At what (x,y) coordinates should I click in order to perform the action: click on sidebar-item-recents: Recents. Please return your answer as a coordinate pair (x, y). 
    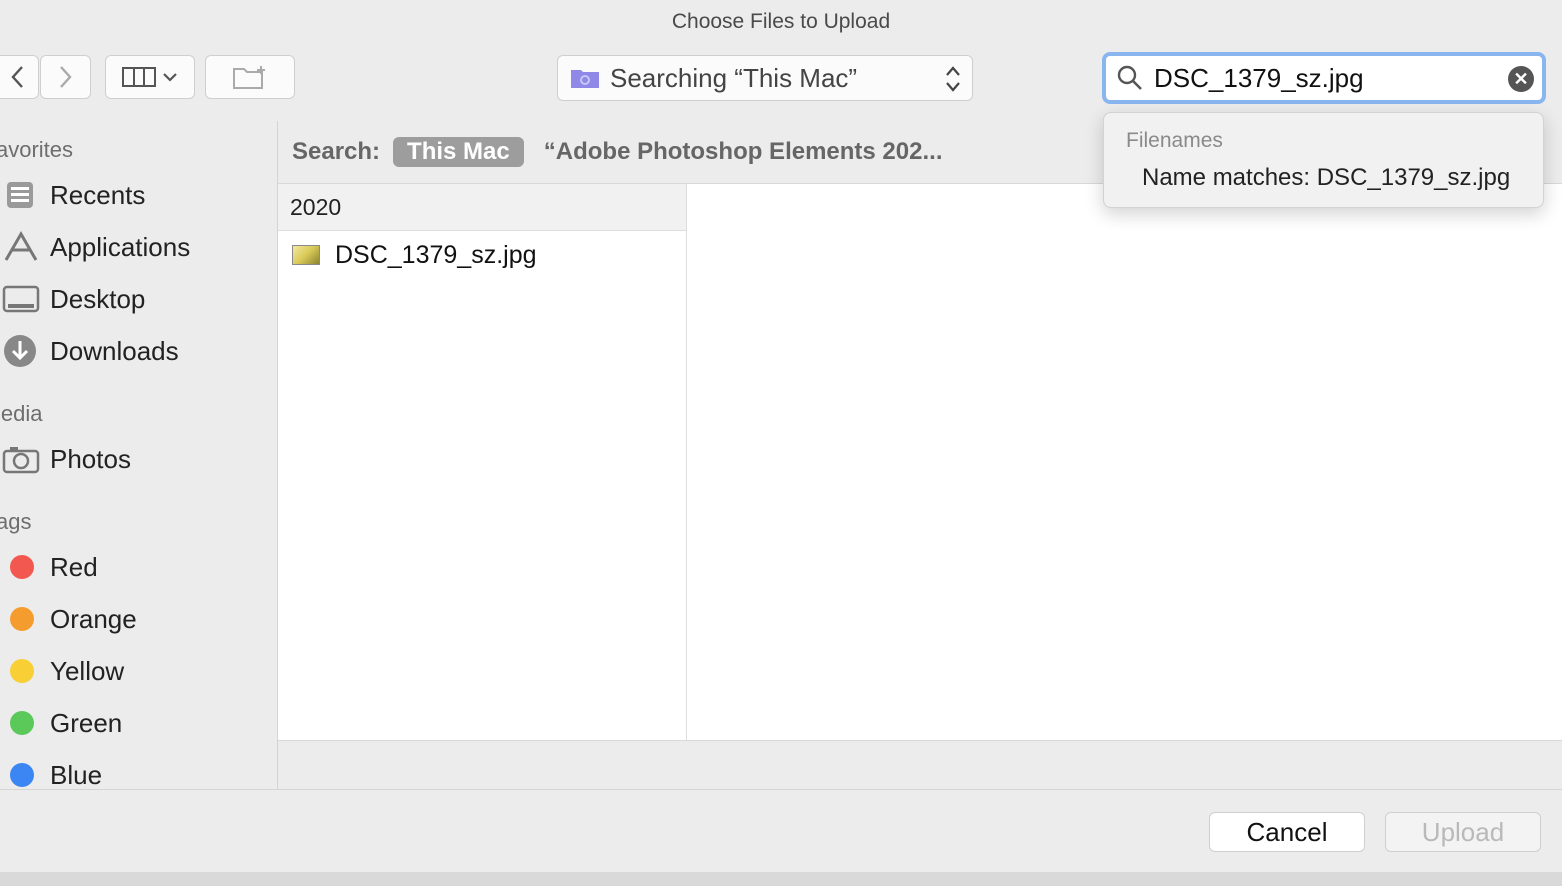
    Looking at the image, I should click on (138, 195).